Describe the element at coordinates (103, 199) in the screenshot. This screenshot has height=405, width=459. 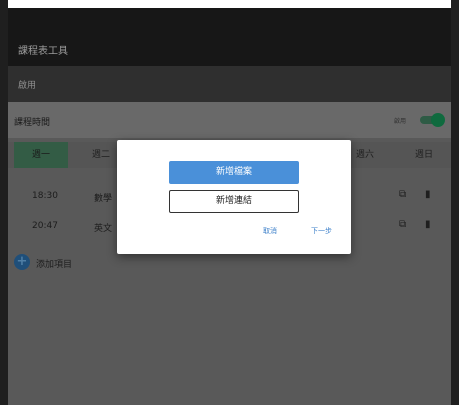
I see `row-subject: 數學` at that location.